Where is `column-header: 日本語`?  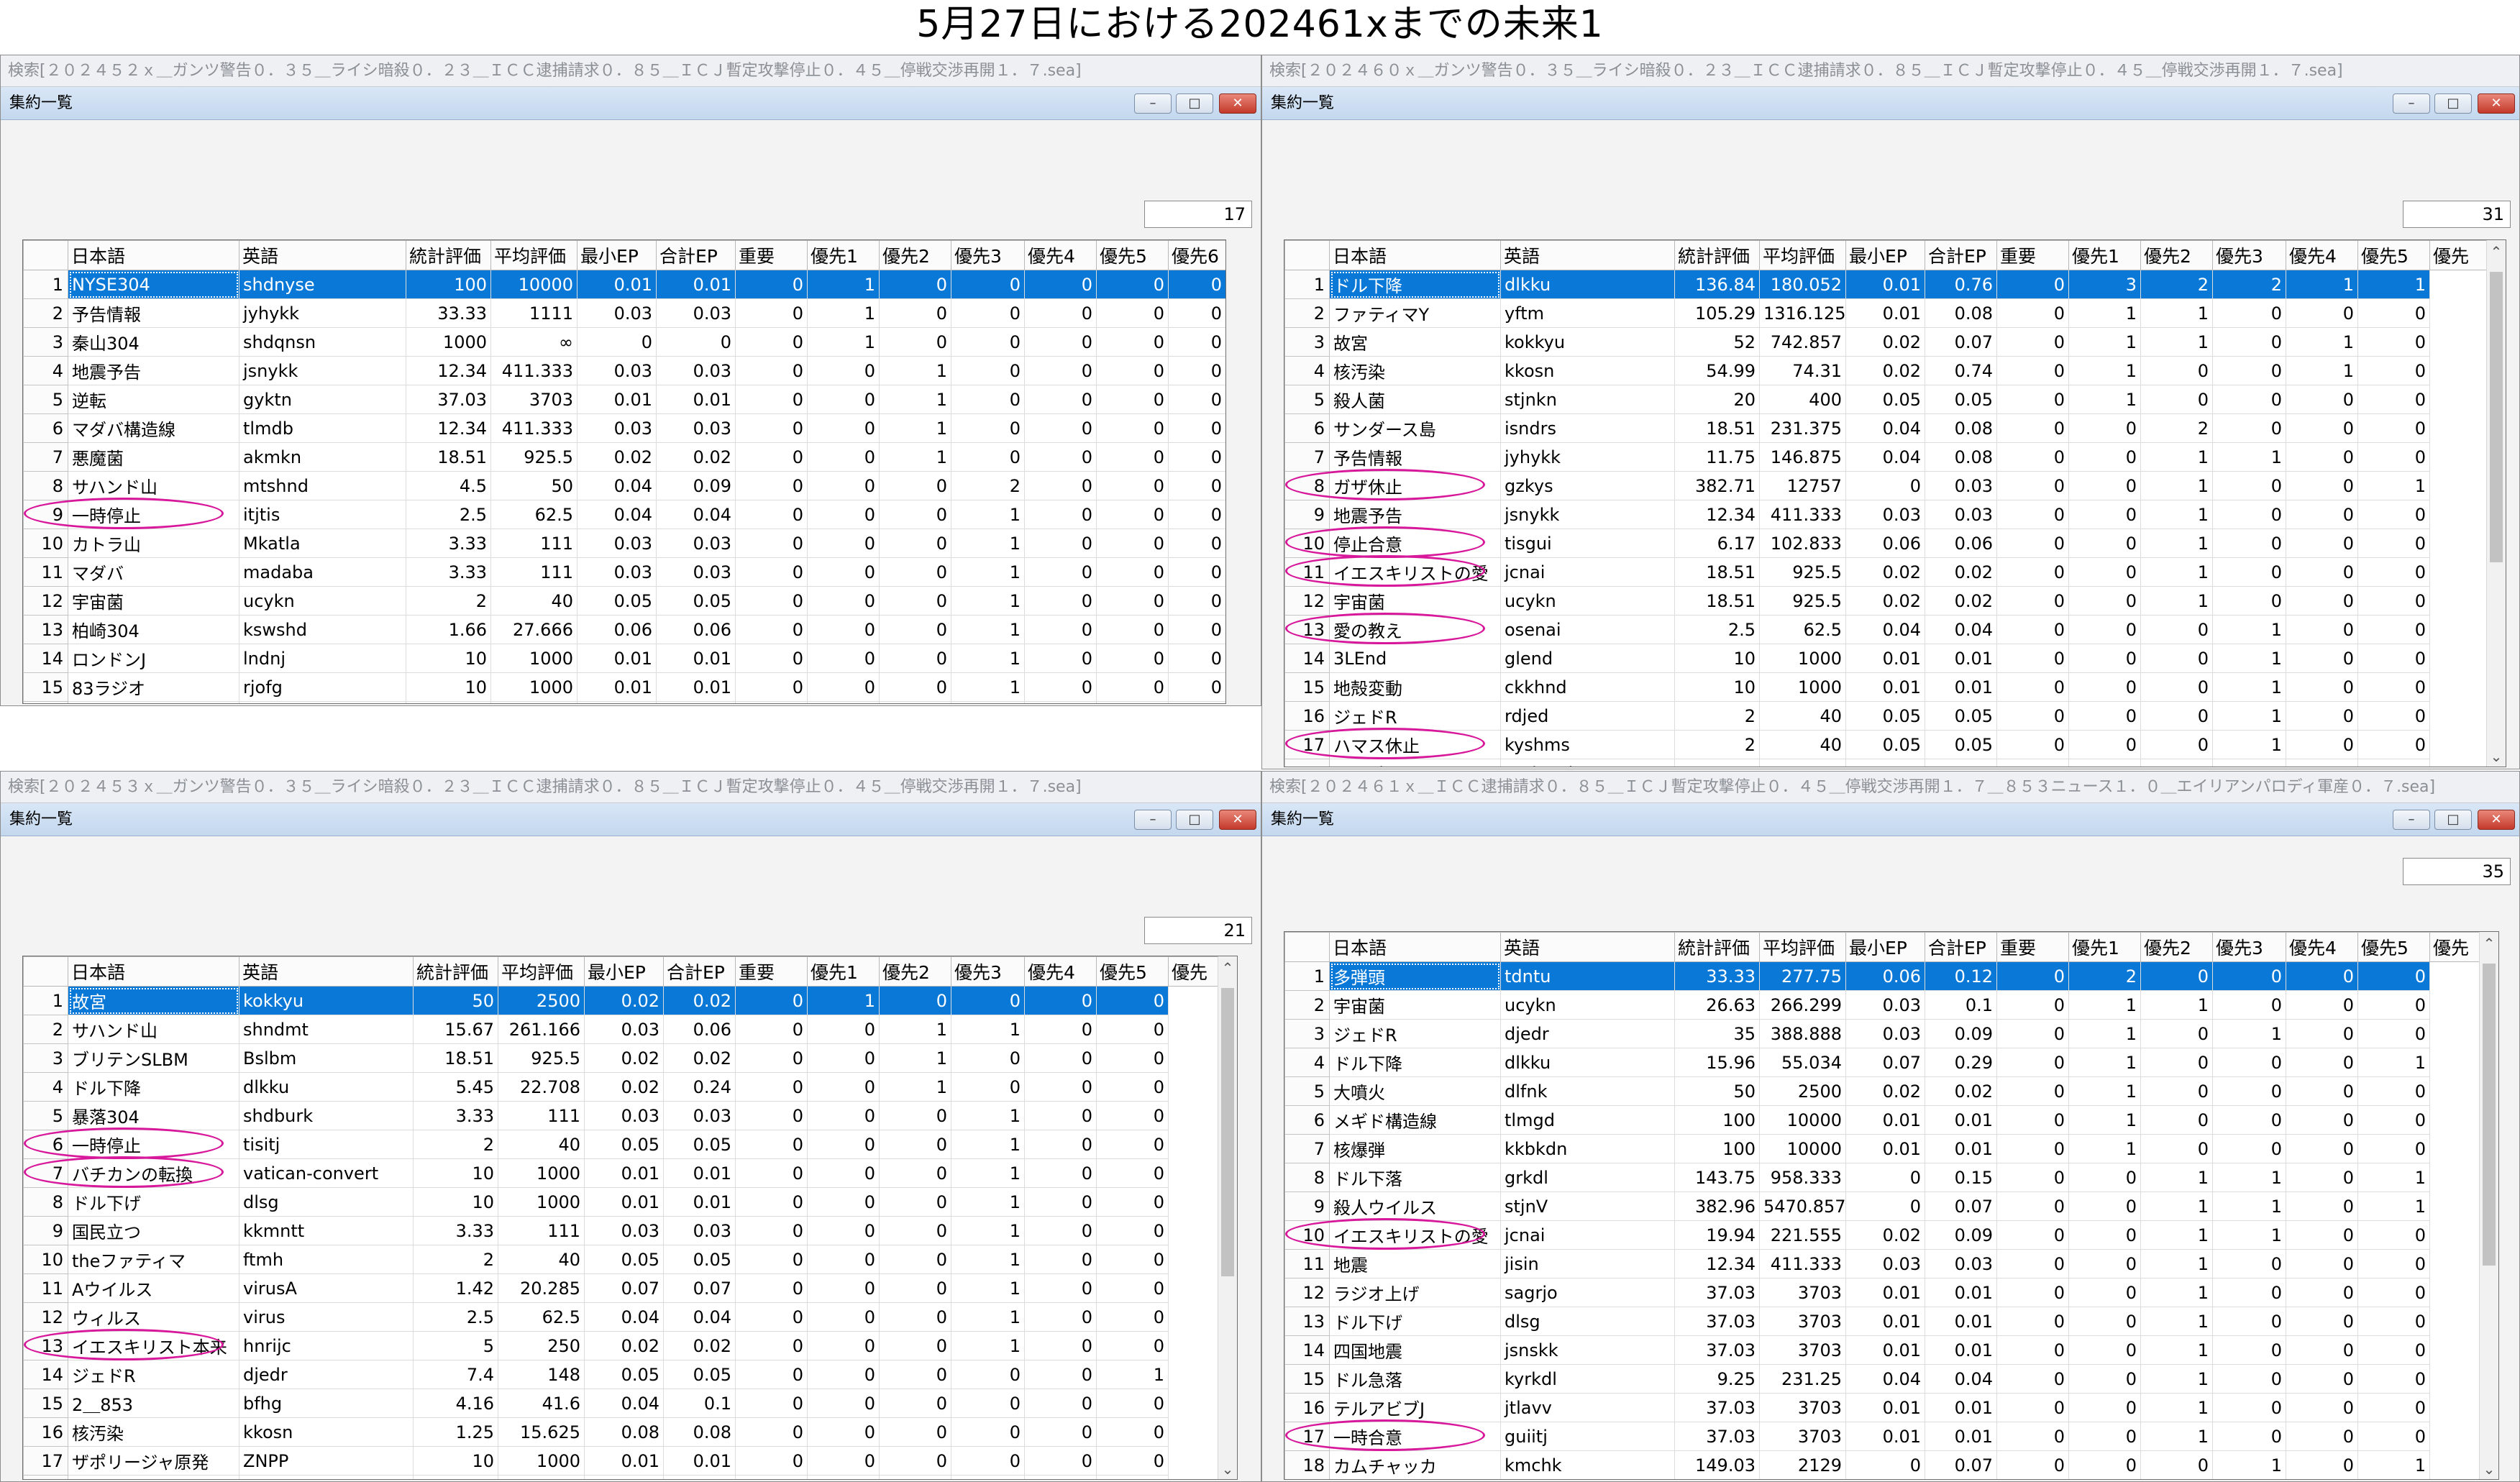 column-header: 日本語 is located at coordinates (1415, 947).